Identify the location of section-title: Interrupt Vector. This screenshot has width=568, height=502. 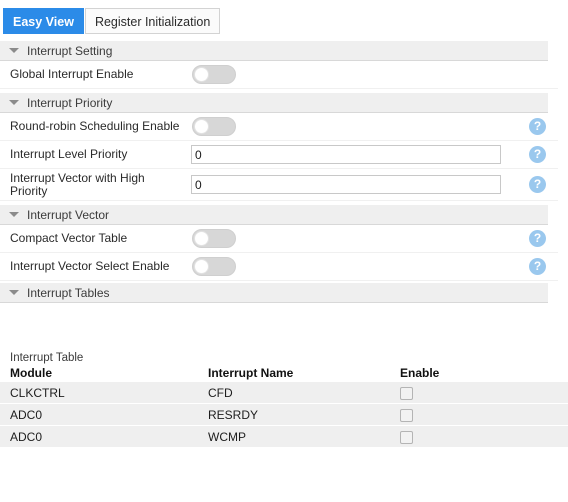
(68, 214).